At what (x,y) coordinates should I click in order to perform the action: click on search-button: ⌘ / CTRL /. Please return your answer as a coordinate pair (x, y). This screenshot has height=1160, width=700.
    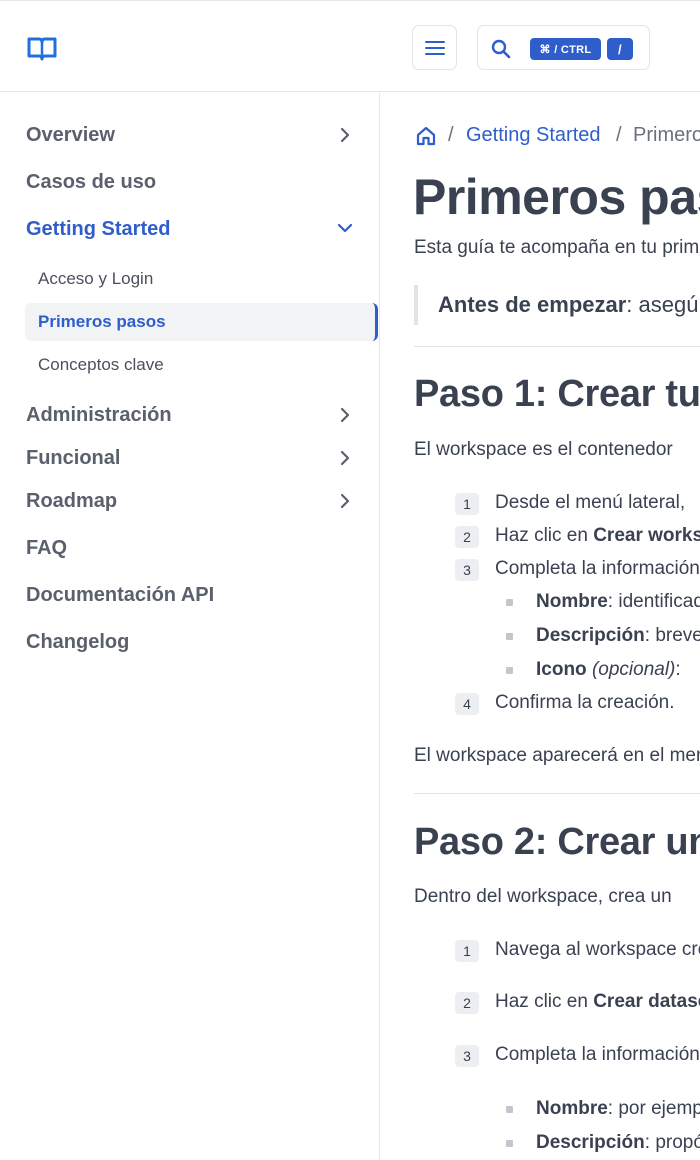
    Looking at the image, I should click on (563, 47).